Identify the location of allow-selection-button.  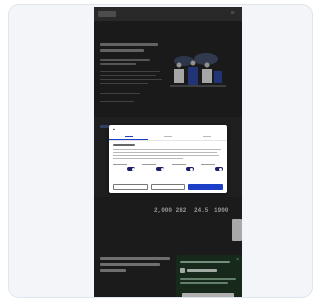
(168, 187).